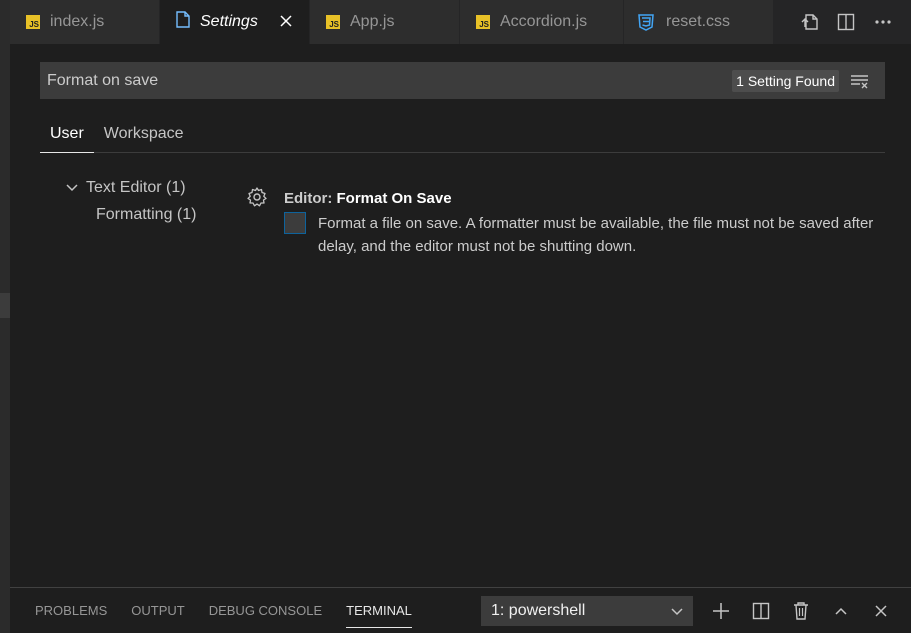  Describe the element at coordinates (860, 81) in the screenshot. I see `clear-search-icon` at that location.